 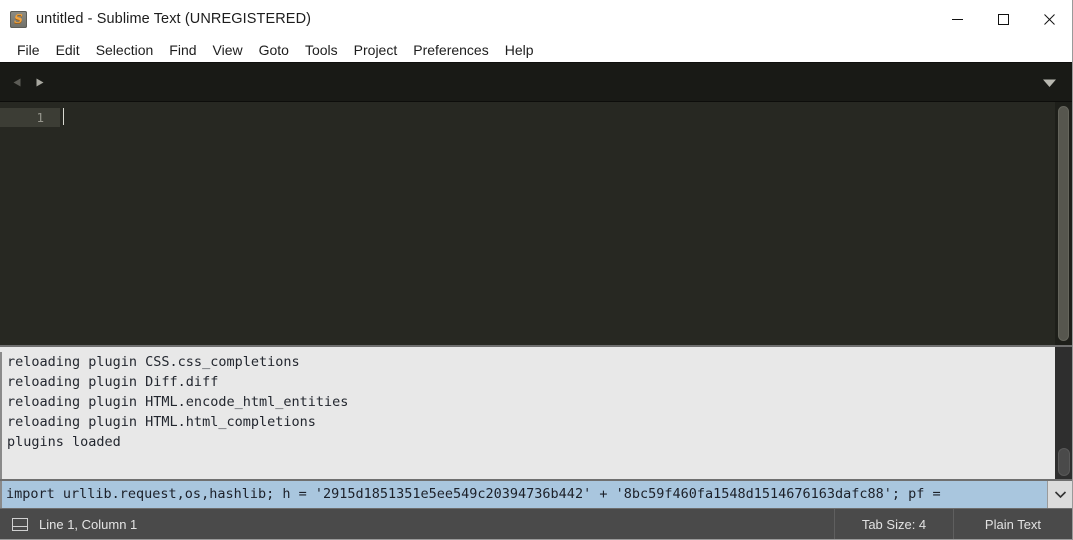 What do you see at coordinates (30, 223) in the screenshot?
I see `editor-gutter: 1` at bounding box center [30, 223].